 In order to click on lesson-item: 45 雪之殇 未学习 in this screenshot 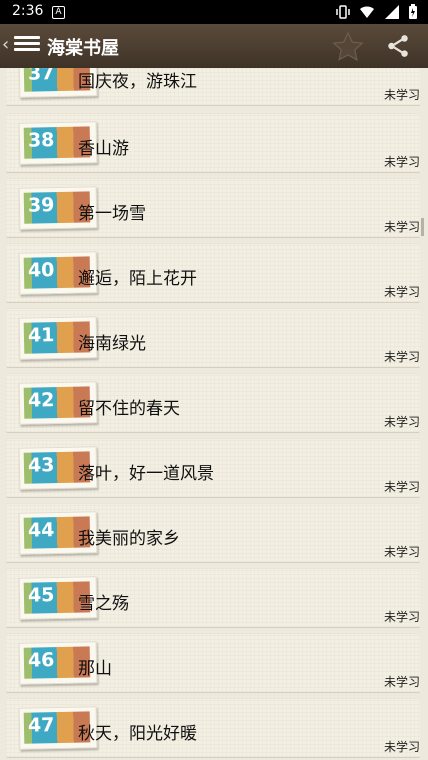, I will do `click(213, 598)`.